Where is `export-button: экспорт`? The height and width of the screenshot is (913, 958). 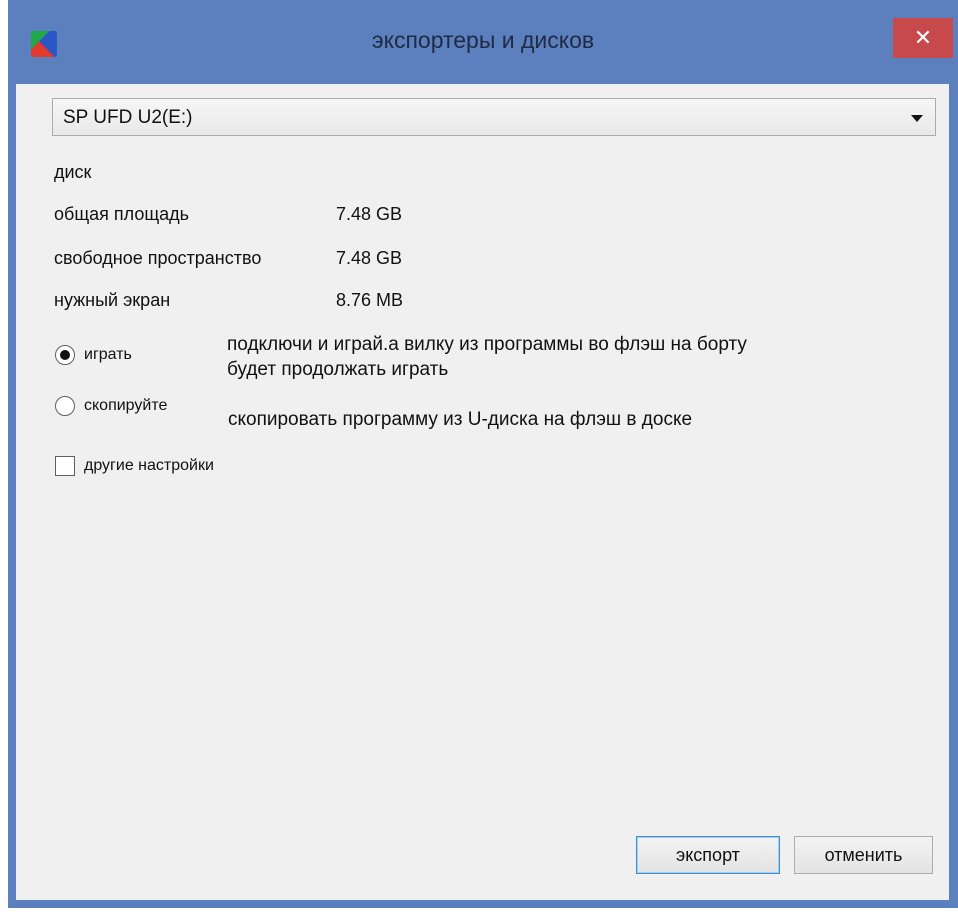 export-button: экспорт is located at coordinates (708, 855).